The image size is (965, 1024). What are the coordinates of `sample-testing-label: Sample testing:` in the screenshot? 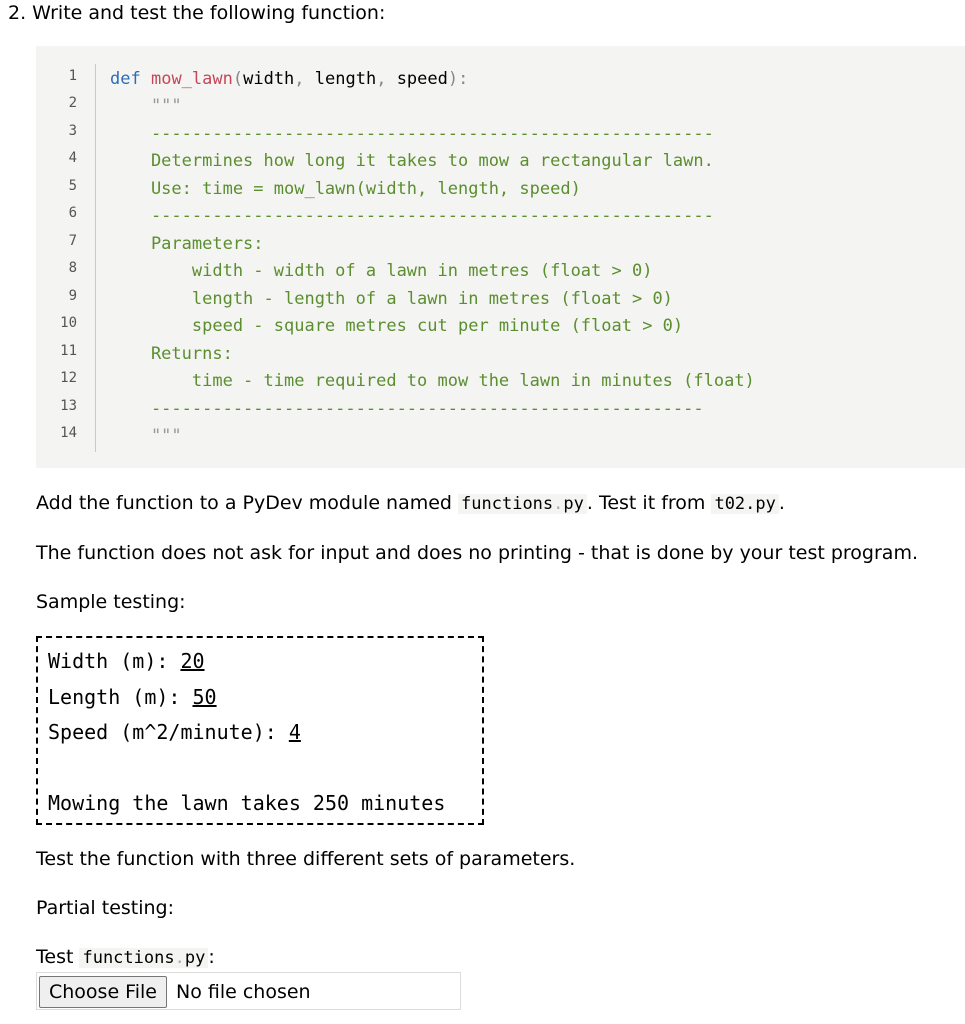 It's located at (111, 602).